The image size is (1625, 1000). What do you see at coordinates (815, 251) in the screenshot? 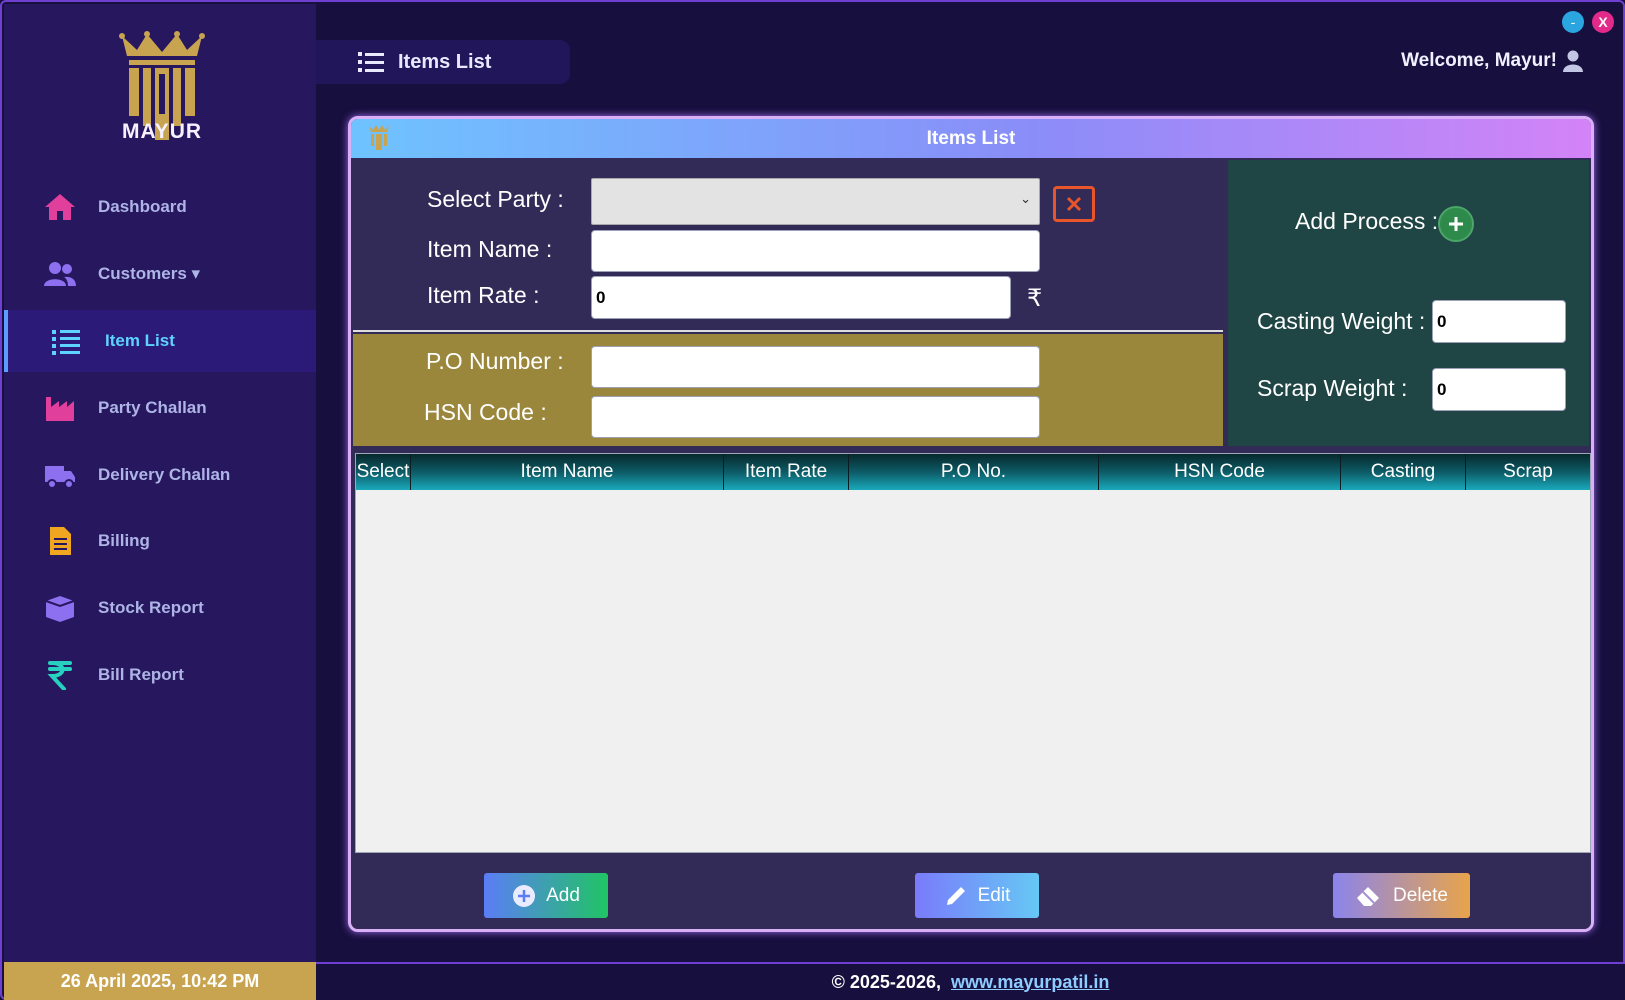
I see `item-name-input` at bounding box center [815, 251].